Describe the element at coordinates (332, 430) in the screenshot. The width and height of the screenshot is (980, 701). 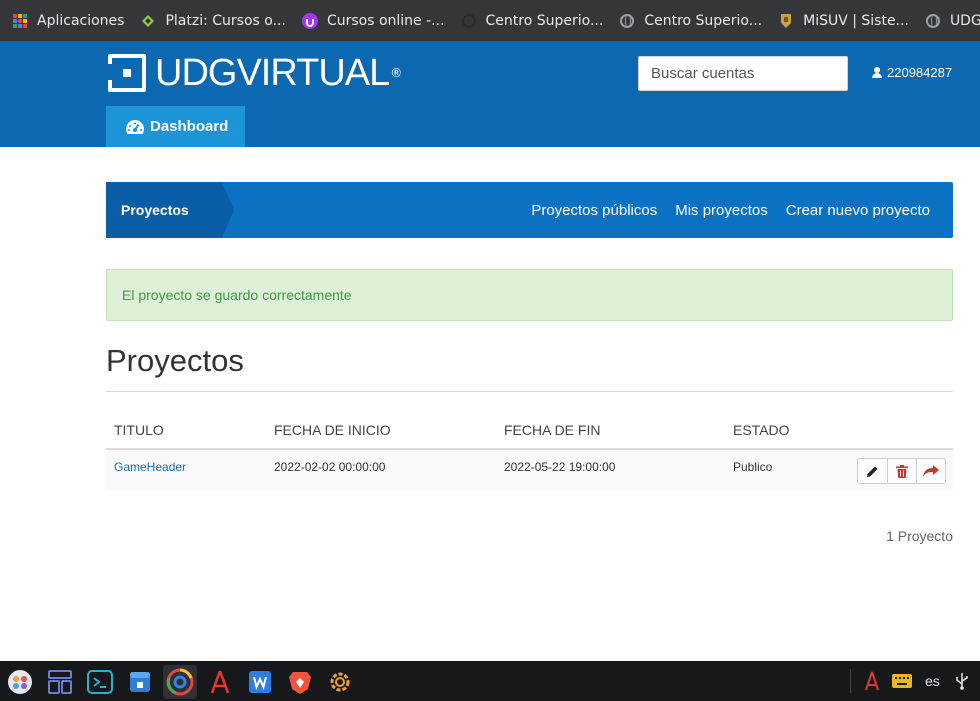
I see `column-header-fecha-inicio: FECHA DE INICIO` at that location.